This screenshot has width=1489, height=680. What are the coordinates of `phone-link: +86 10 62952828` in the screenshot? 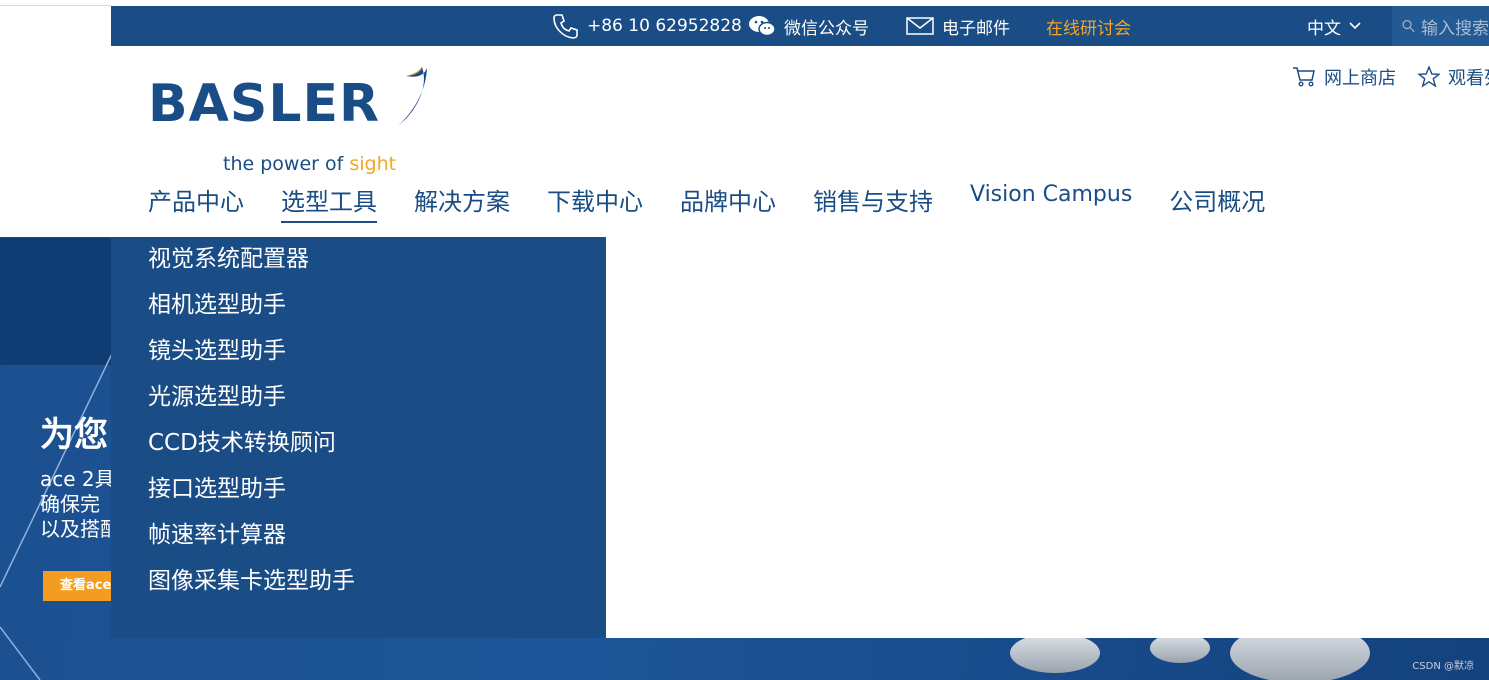 It's located at (646, 26).